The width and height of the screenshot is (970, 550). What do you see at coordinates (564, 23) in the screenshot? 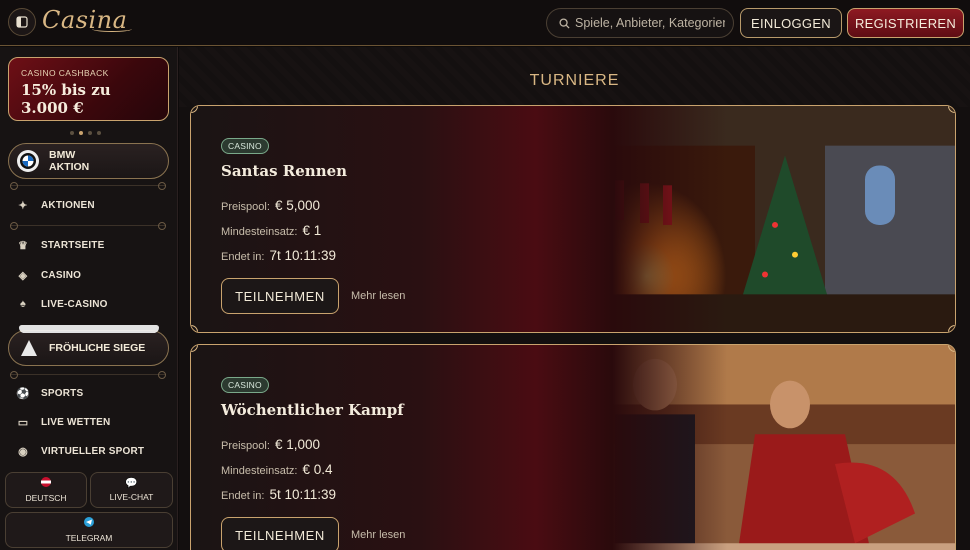
I see `search-icon` at bounding box center [564, 23].